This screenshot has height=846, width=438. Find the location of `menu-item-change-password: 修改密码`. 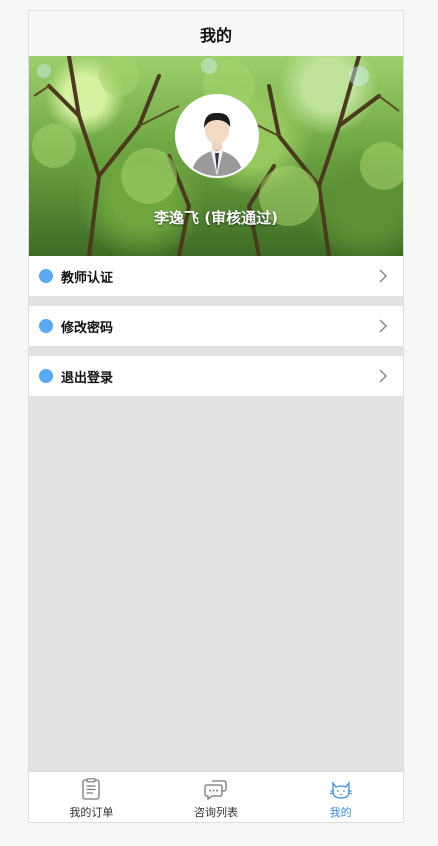

menu-item-change-password: 修改密码 is located at coordinates (216, 326).